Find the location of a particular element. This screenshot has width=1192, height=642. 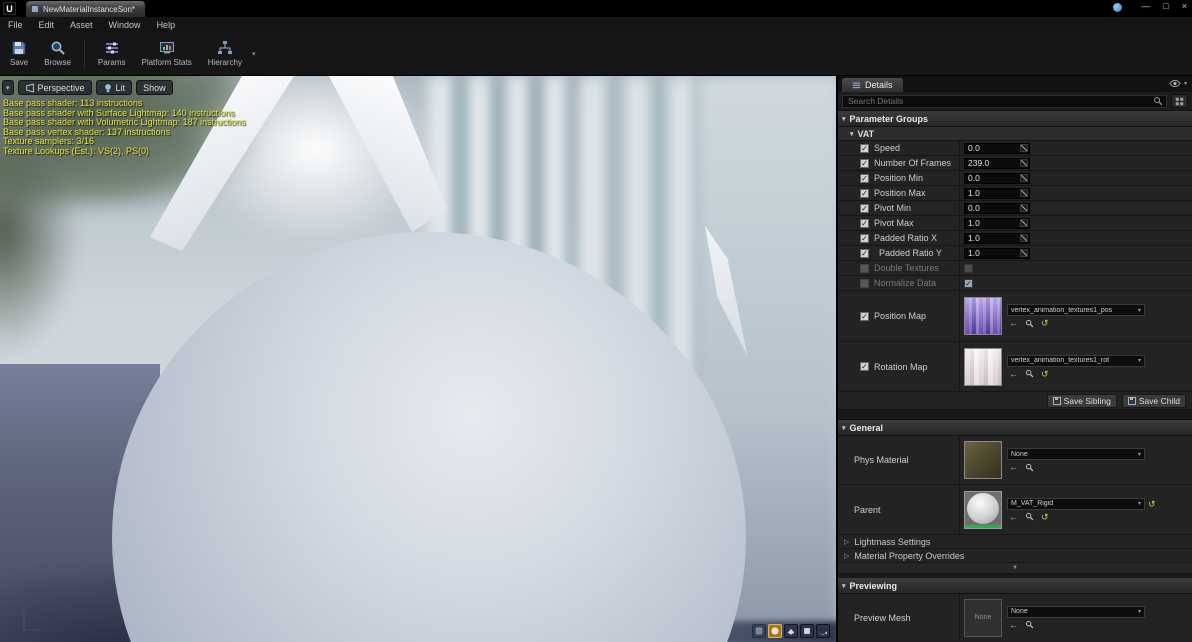

menu-asset: Asset is located at coordinates (81, 25).